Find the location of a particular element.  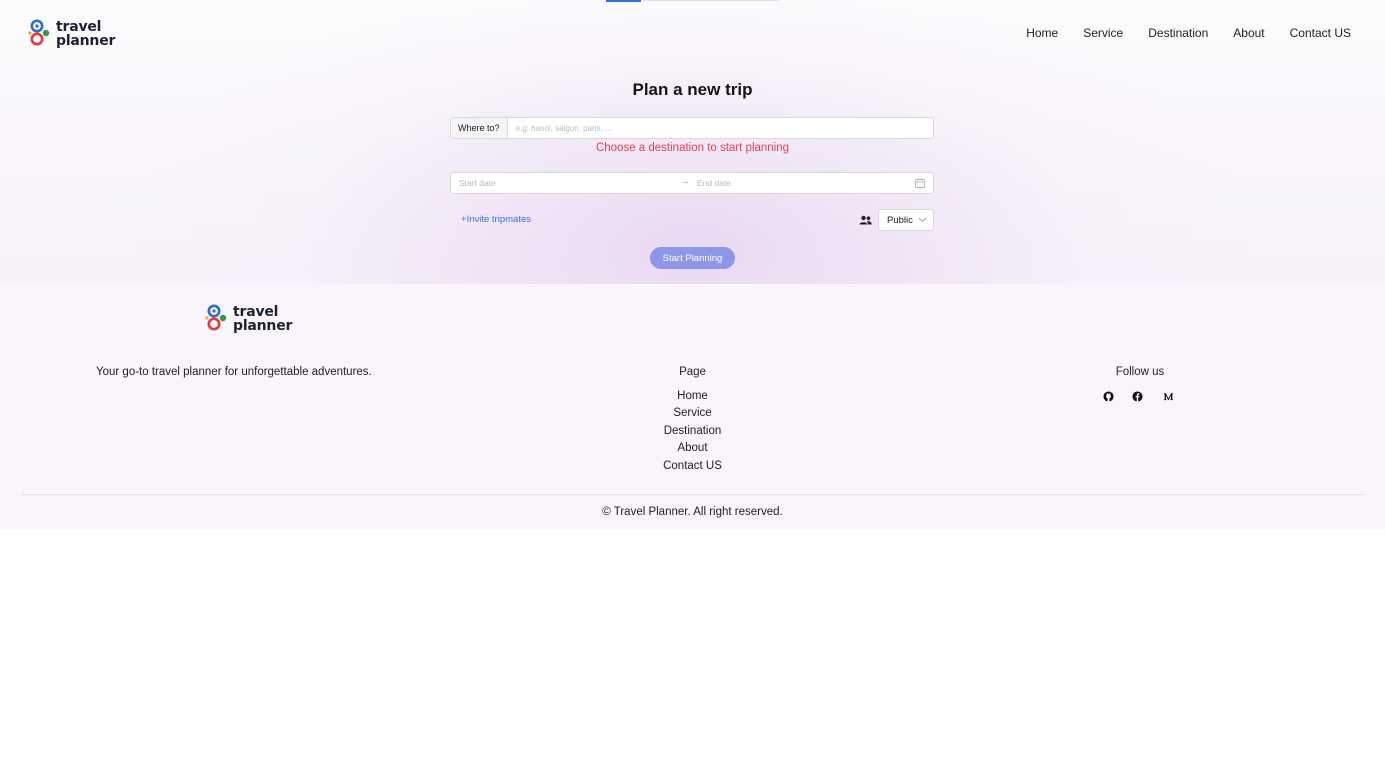

destination-error-message: Choose a destination to start planning is located at coordinates (692, 148).